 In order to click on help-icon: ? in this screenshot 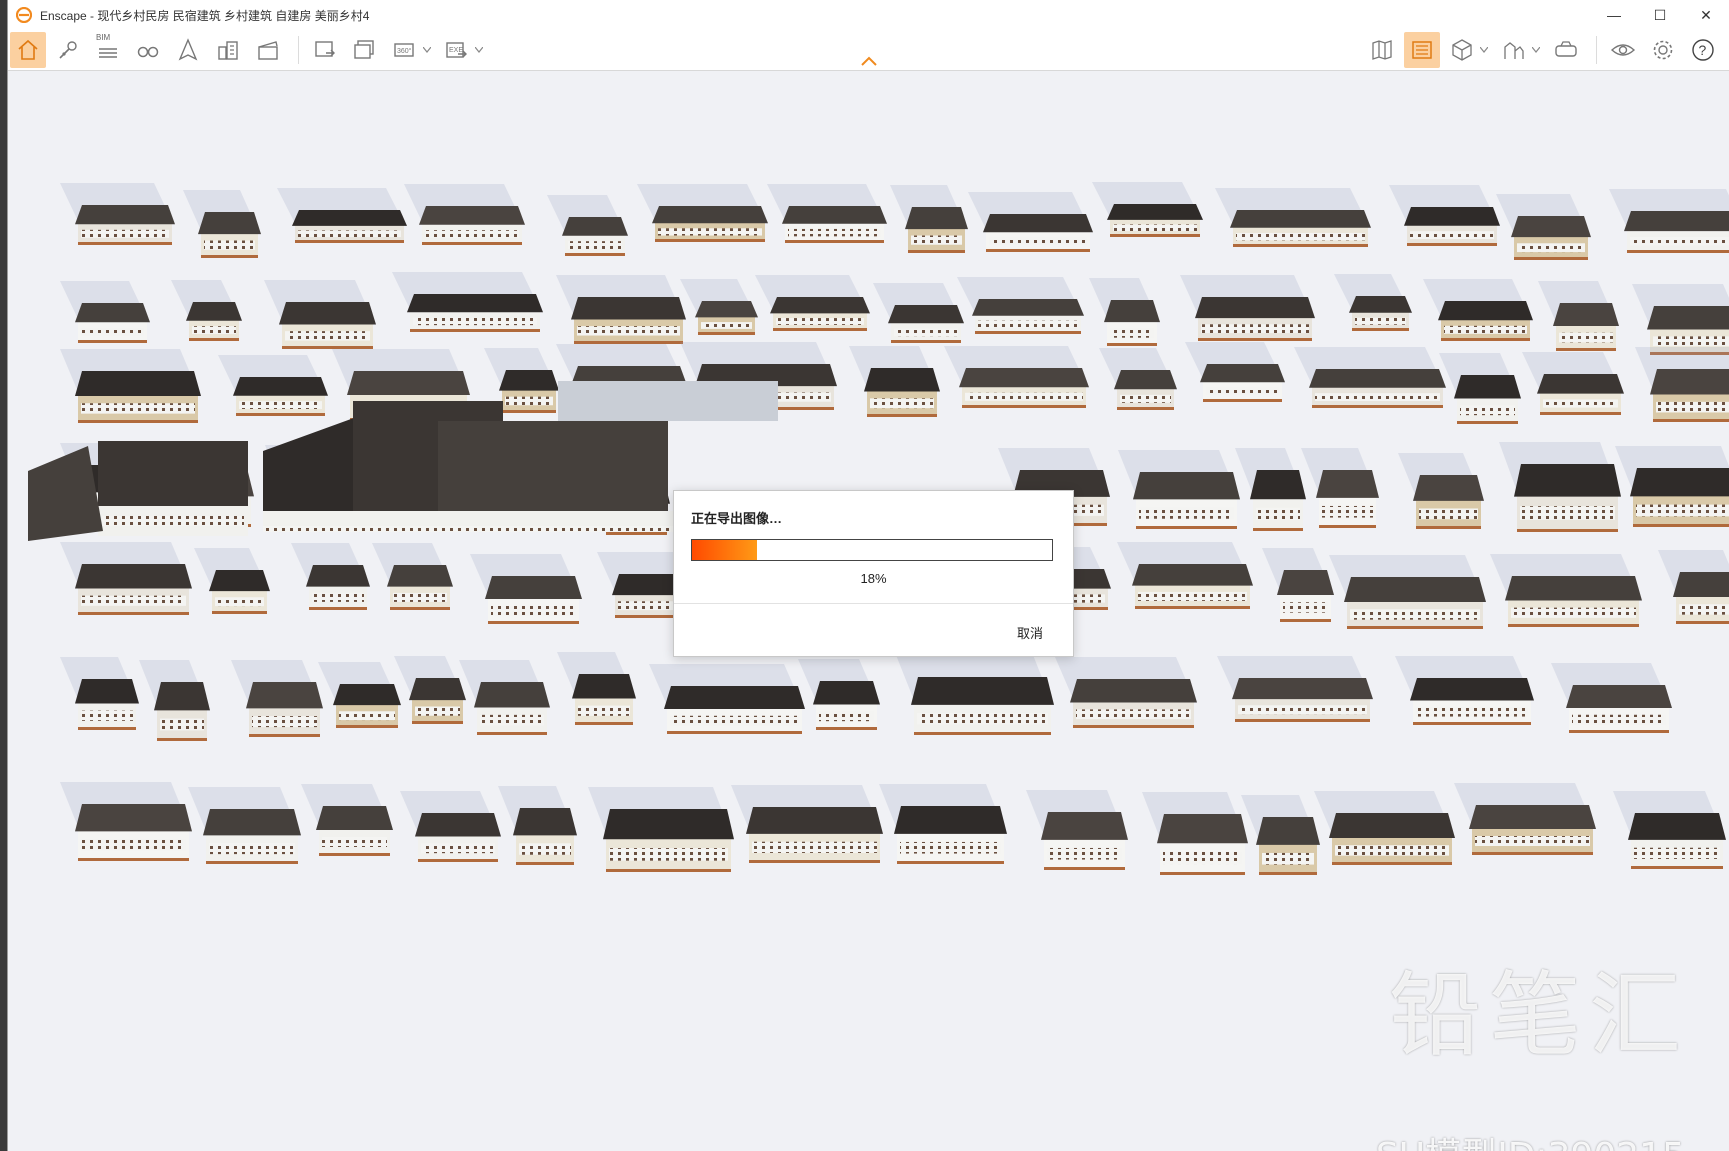, I will do `click(1703, 50)`.